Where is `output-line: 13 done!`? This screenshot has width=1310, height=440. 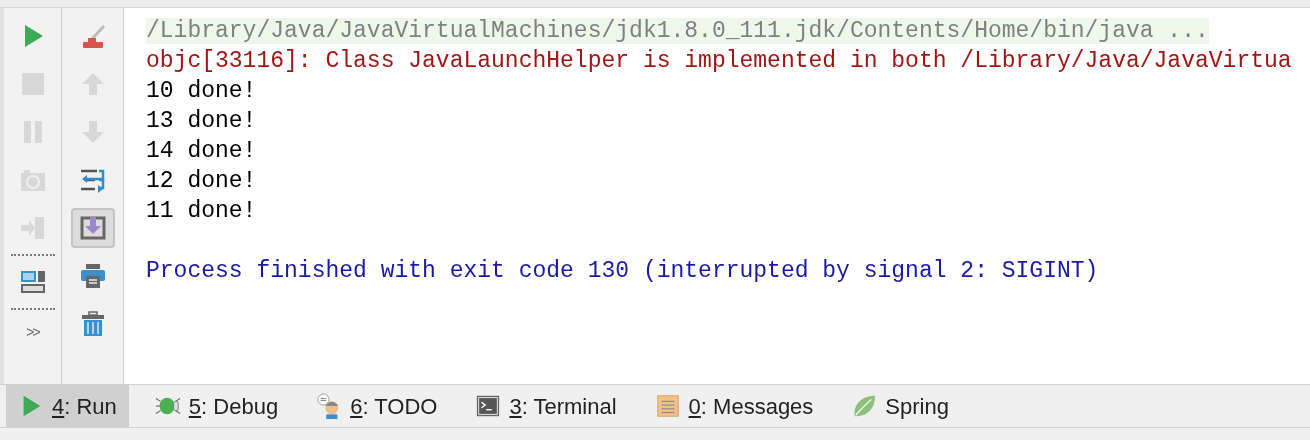 output-line: 13 done! is located at coordinates (201, 121).